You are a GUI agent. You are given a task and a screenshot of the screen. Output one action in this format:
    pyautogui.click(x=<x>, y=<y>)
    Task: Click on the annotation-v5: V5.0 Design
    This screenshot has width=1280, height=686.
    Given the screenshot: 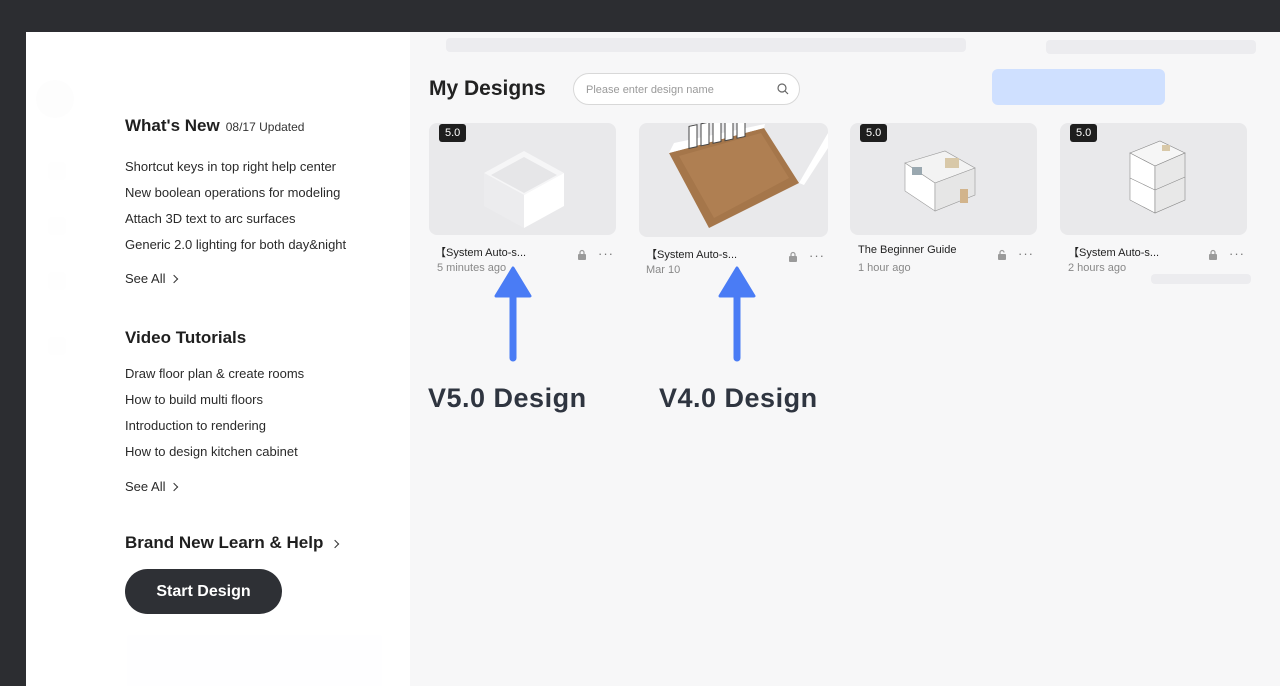 What is the action you would take?
    pyautogui.click(x=507, y=398)
    